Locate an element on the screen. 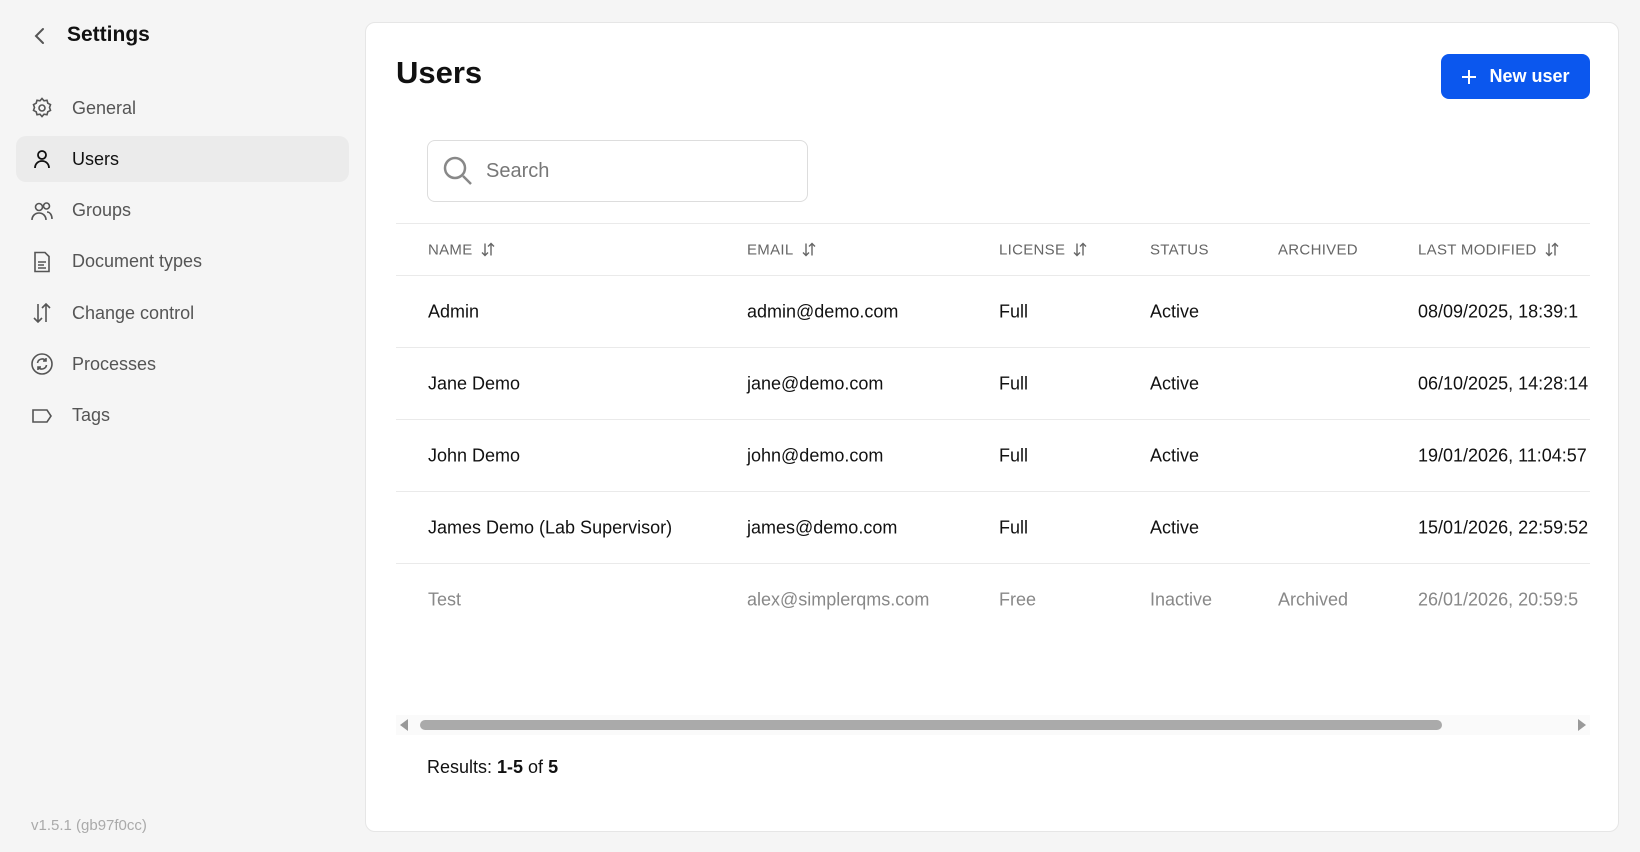  cell-name: John Demo is located at coordinates (474, 455).